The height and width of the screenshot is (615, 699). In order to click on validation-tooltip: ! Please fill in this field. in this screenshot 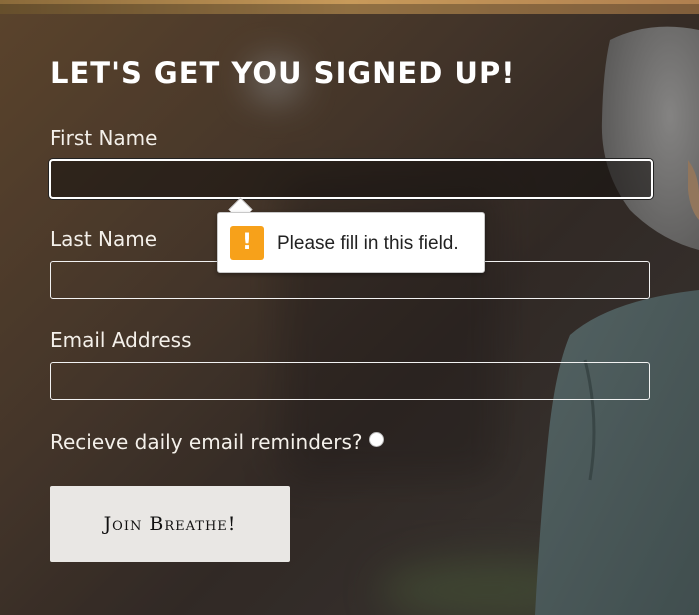, I will do `click(351, 242)`.